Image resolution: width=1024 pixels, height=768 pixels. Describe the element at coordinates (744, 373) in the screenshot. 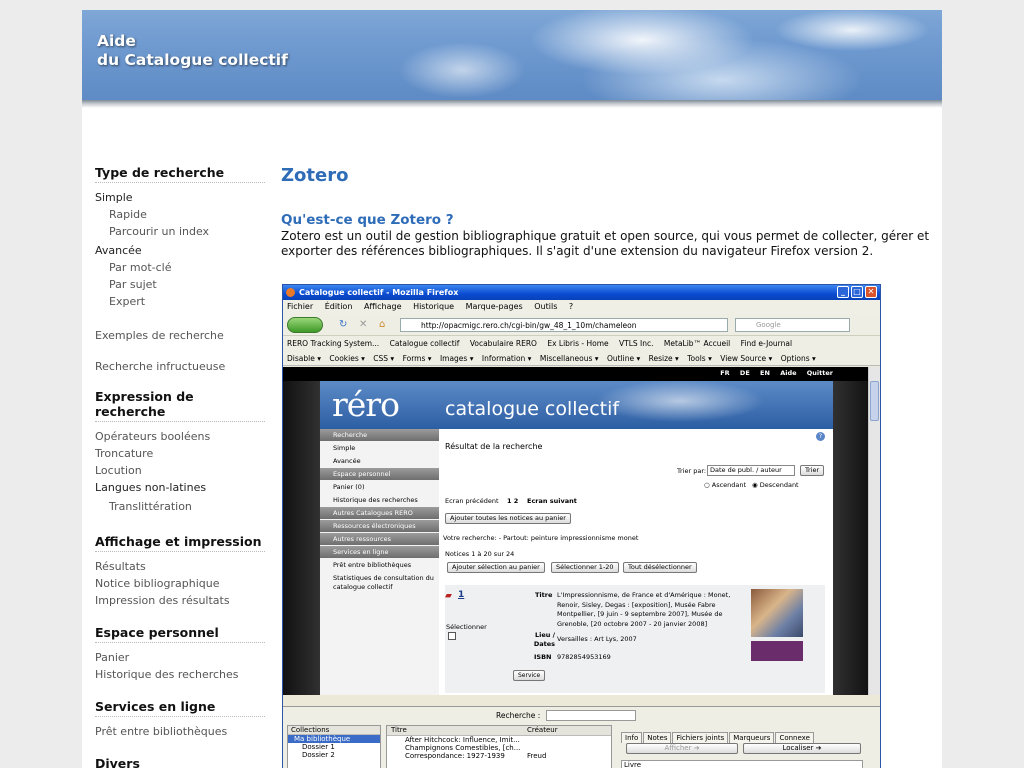

I see `rero-link: DE` at that location.